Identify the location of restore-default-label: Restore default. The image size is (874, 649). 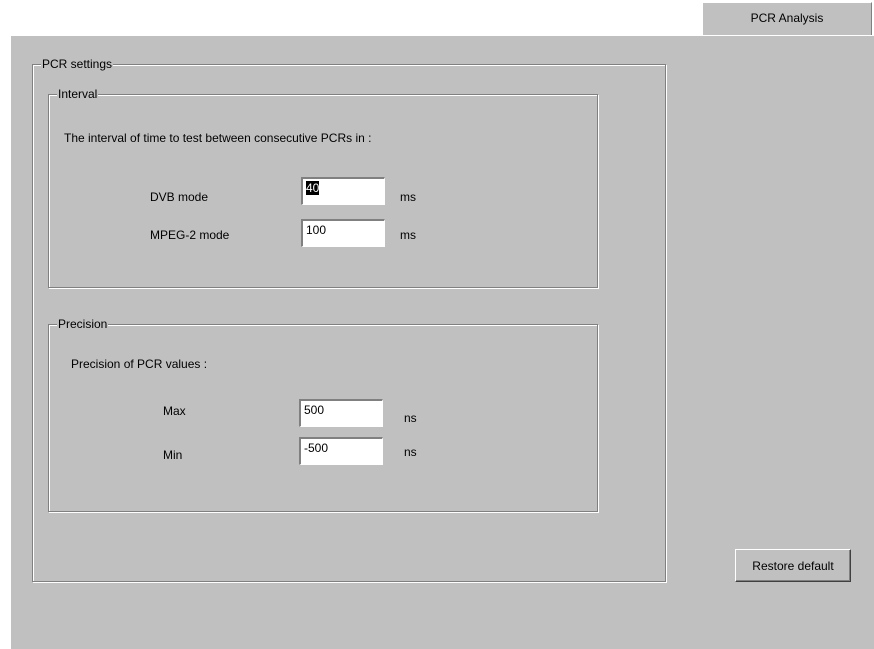
(793, 565).